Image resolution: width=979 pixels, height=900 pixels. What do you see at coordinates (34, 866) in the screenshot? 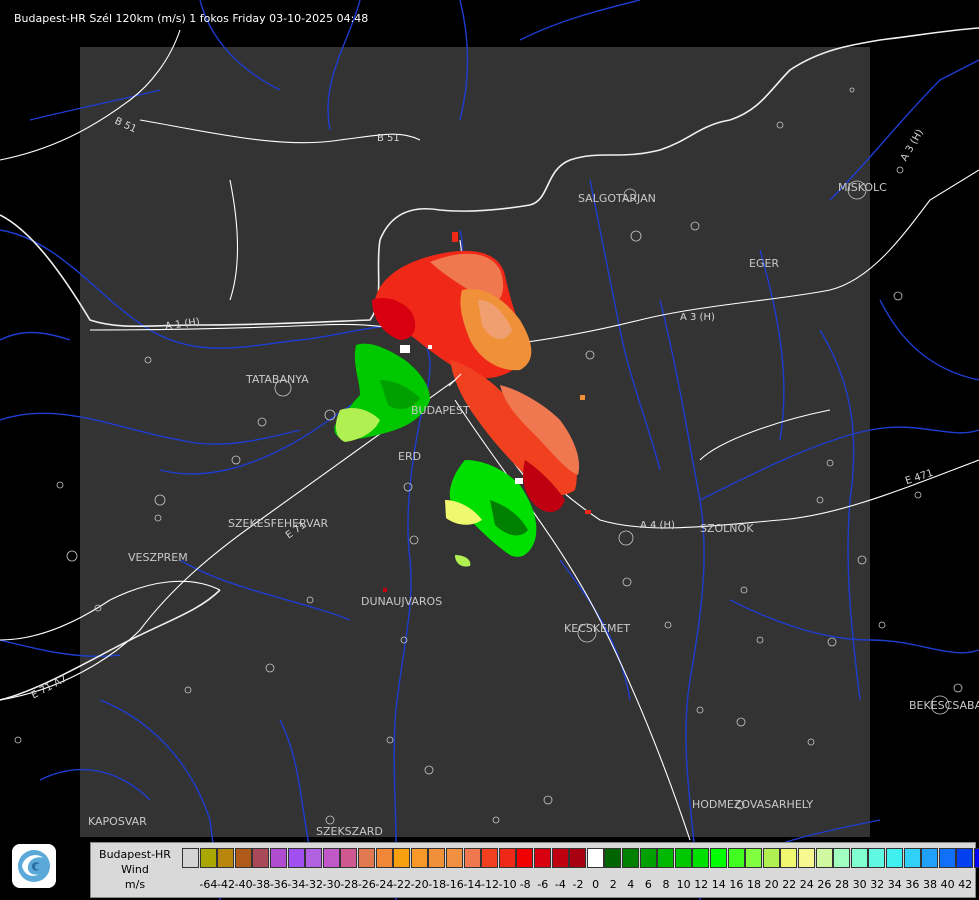
I see `met-service-logo` at bounding box center [34, 866].